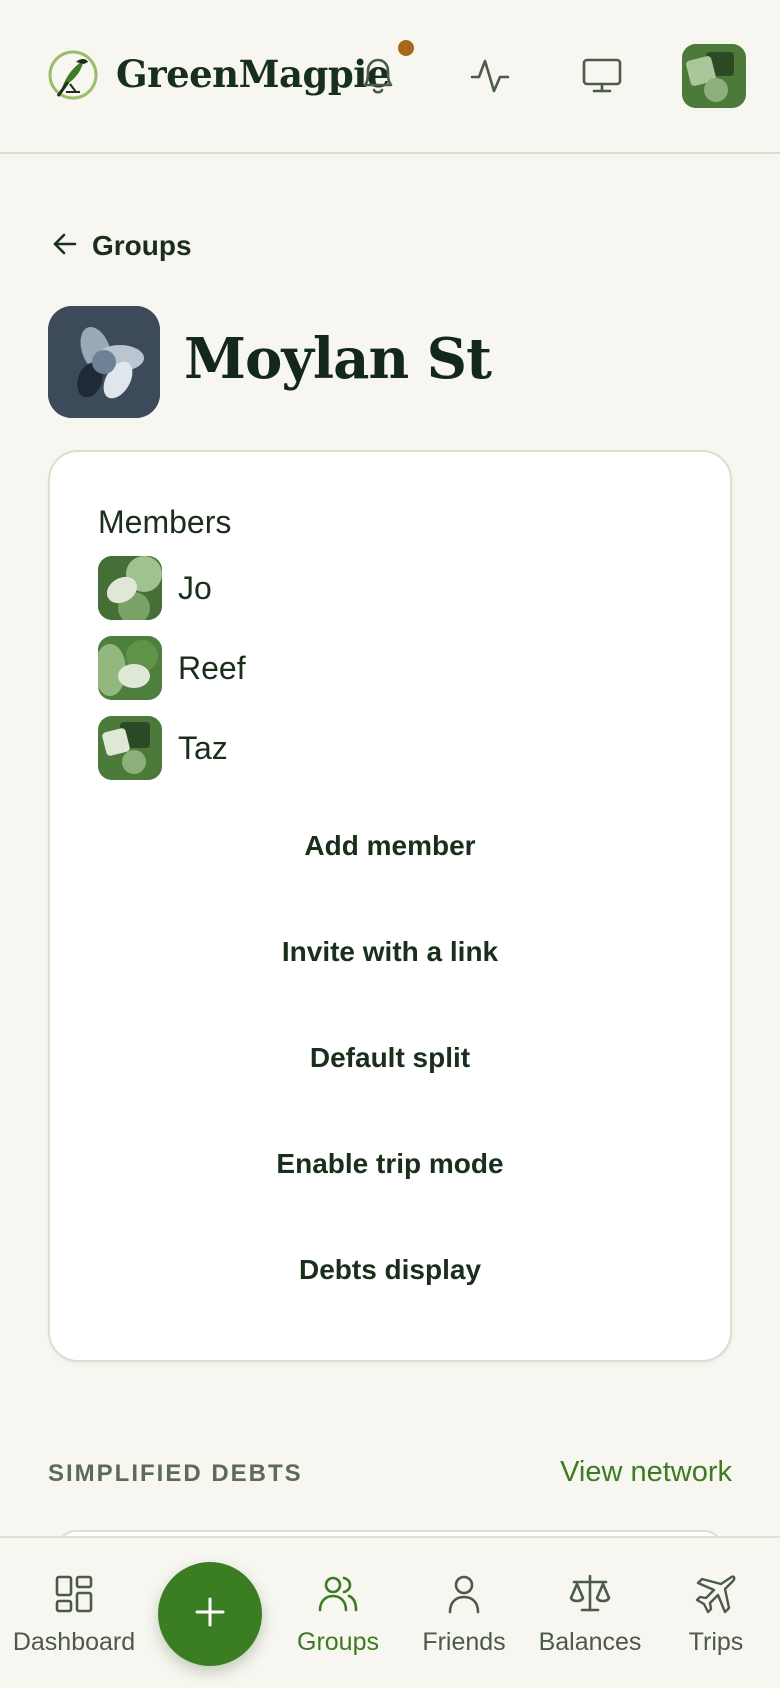 This screenshot has width=780, height=1688. Describe the element at coordinates (646, 1472) in the screenshot. I see `view-network-link: View network` at that location.